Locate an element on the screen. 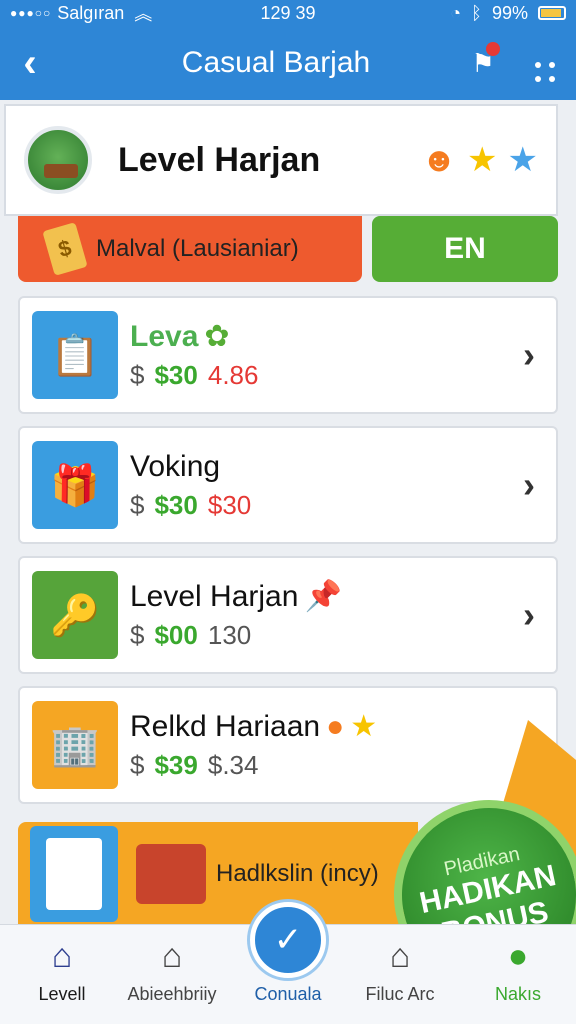 Image resolution: width=576 pixels, height=1024 pixels. home-icon: ⌂ is located at coordinates (62, 956).